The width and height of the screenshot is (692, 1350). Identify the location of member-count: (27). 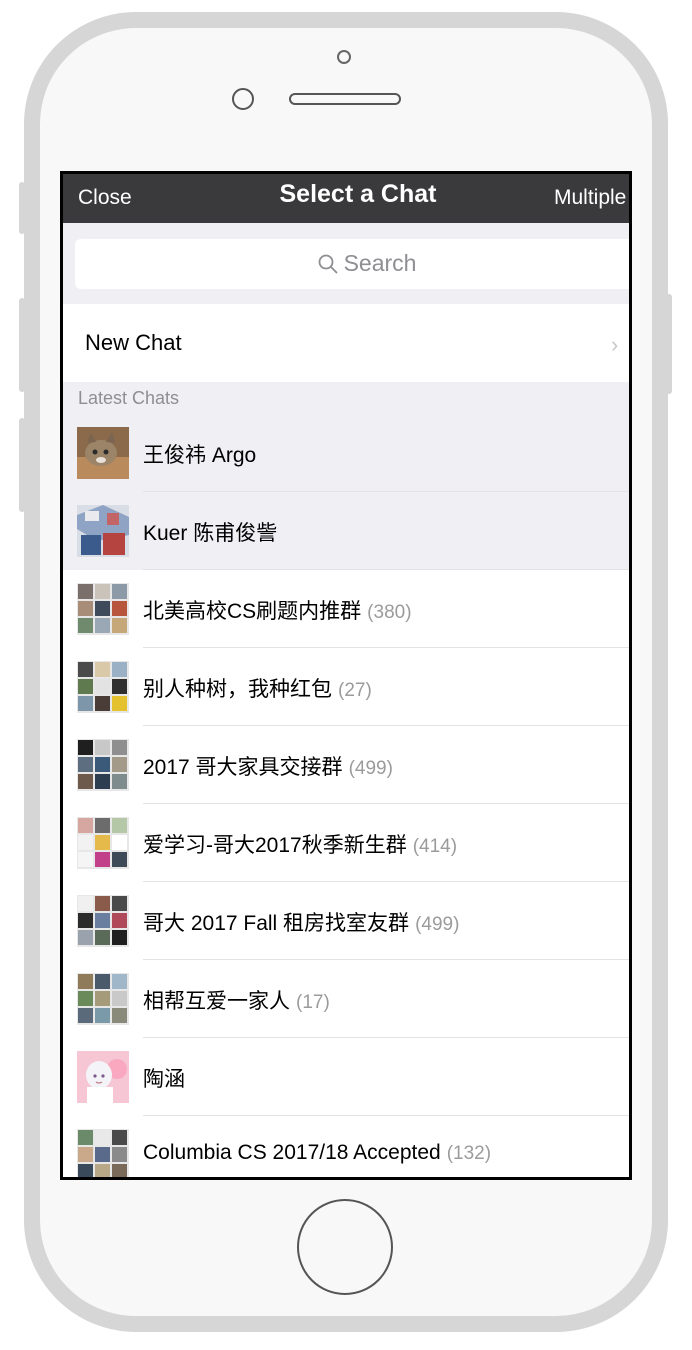
(355, 690).